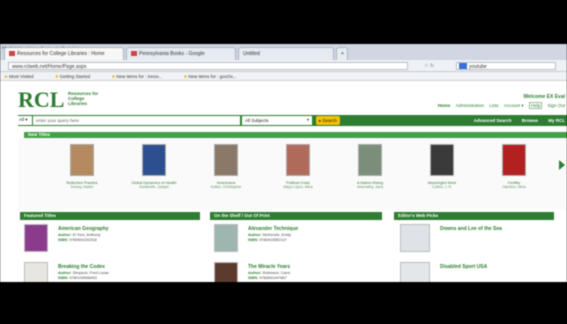  What do you see at coordinates (562, 165) in the screenshot?
I see `next-arrow-icon` at bounding box center [562, 165].